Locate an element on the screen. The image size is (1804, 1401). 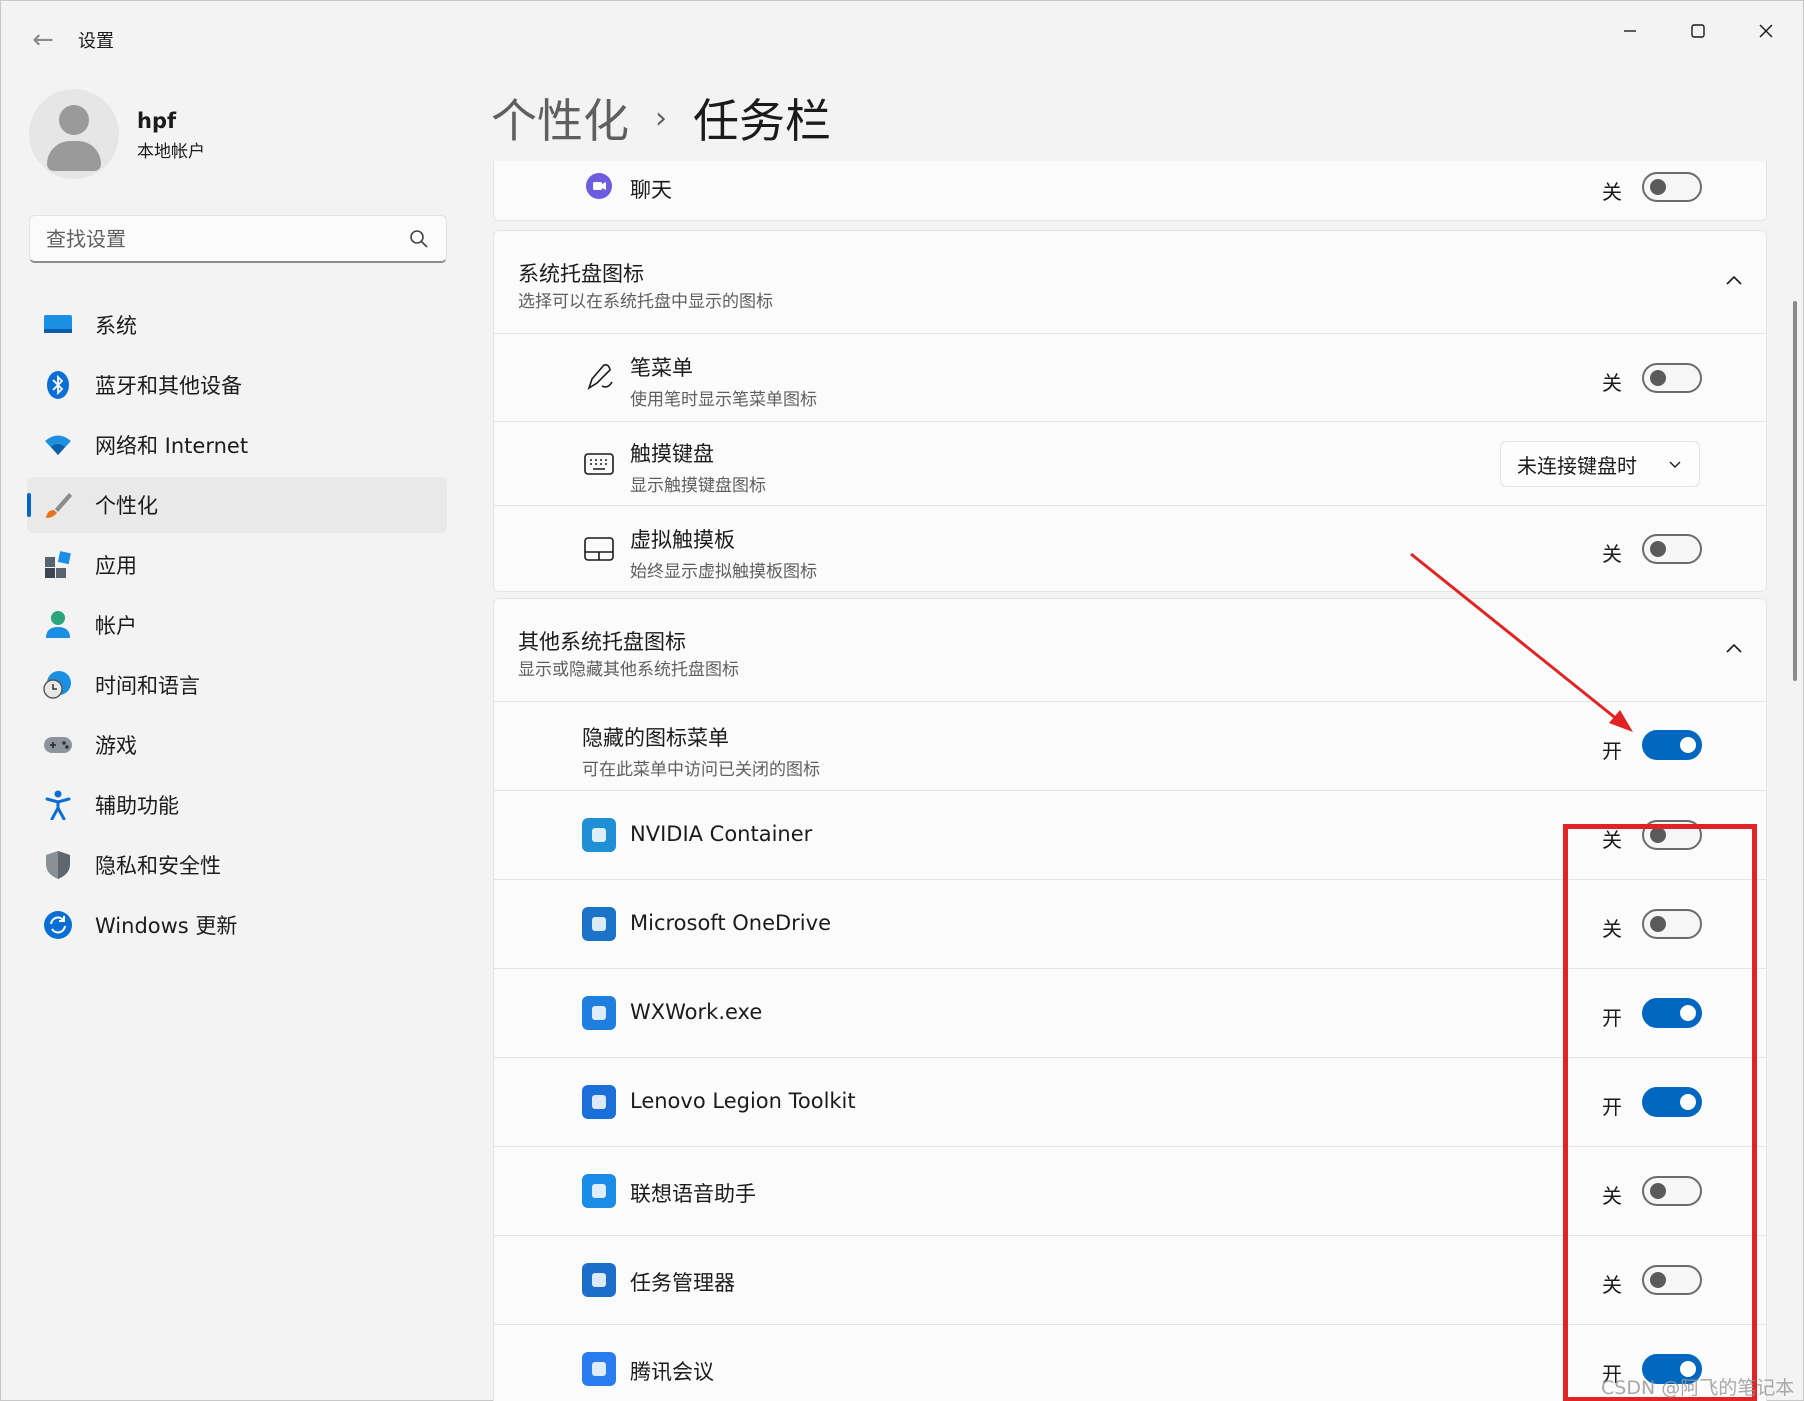
virtual-touchpad-state: 关 is located at coordinates (1612, 554).